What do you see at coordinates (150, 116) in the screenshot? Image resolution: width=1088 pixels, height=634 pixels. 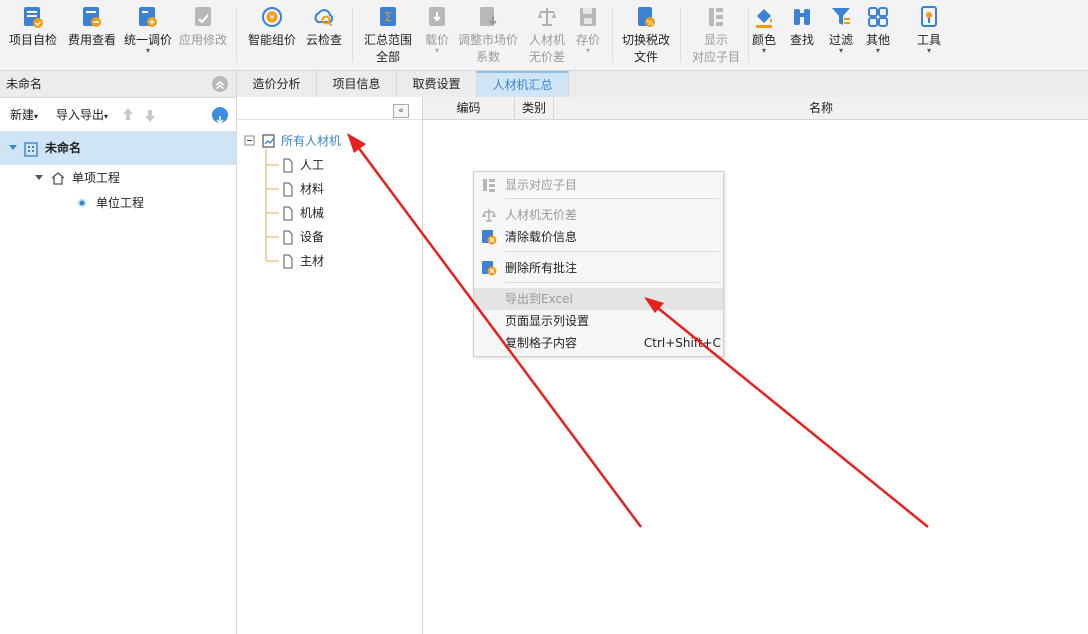 I see `arrow-down-icon` at bounding box center [150, 116].